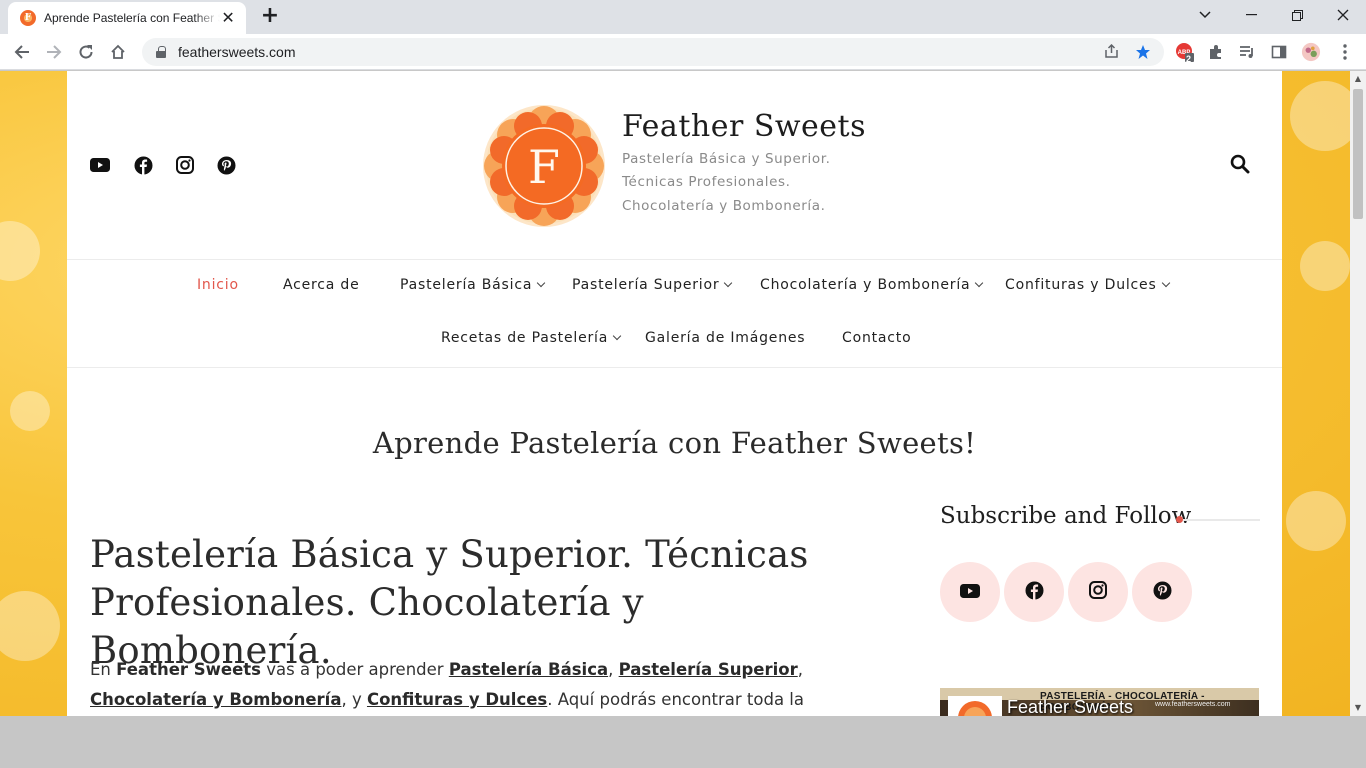 This screenshot has height=768, width=1366. I want to click on nav-item-recetas: Recetas de Pastelería, so click(531, 338).